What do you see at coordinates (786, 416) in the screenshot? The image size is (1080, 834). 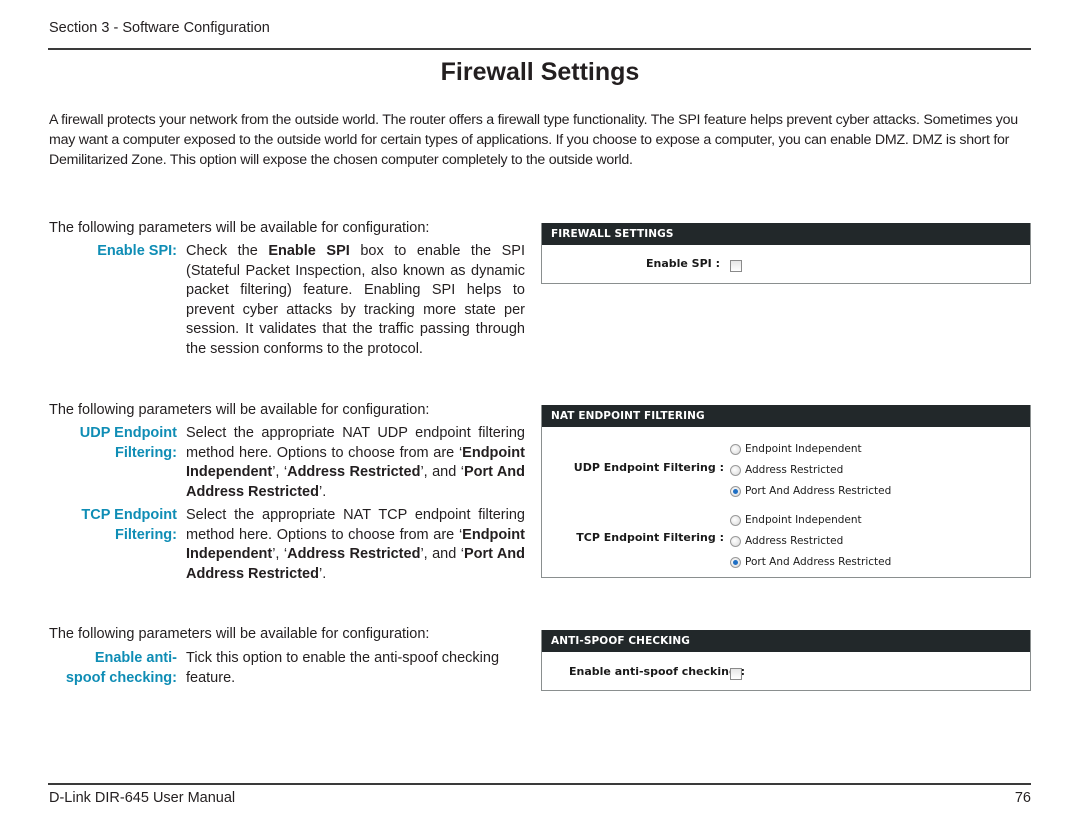 I see `panel-title: NAT ENDPOINT FILTERING` at bounding box center [786, 416].